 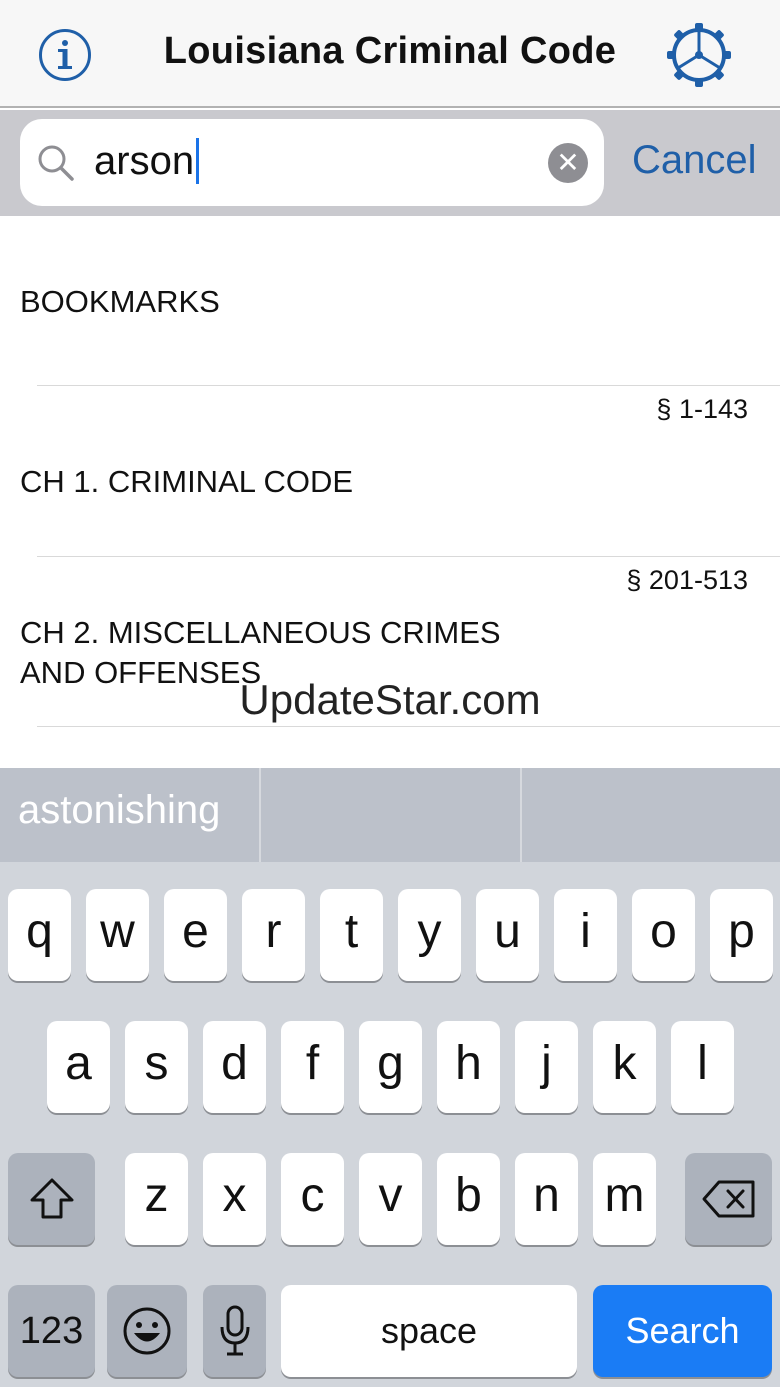 What do you see at coordinates (624, 1067) in the screenshot?
I see `key-k: k` at bounding box center [624, 1067].